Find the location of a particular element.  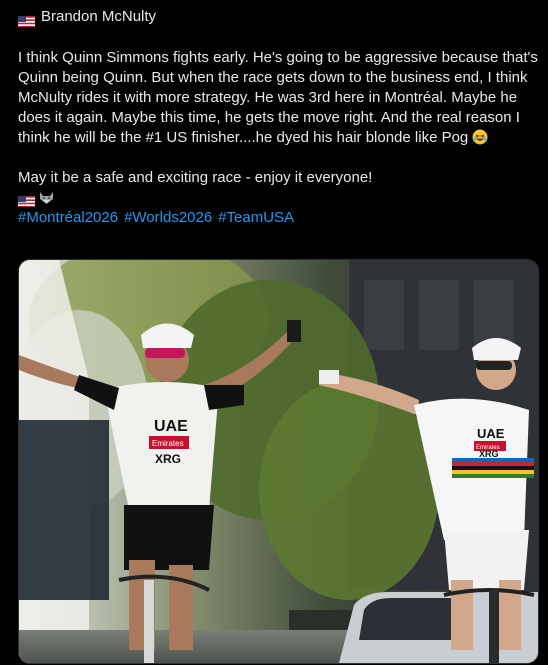

hashtag-worlds2026: #Worlds2026 is located at coordinates (168, 218).